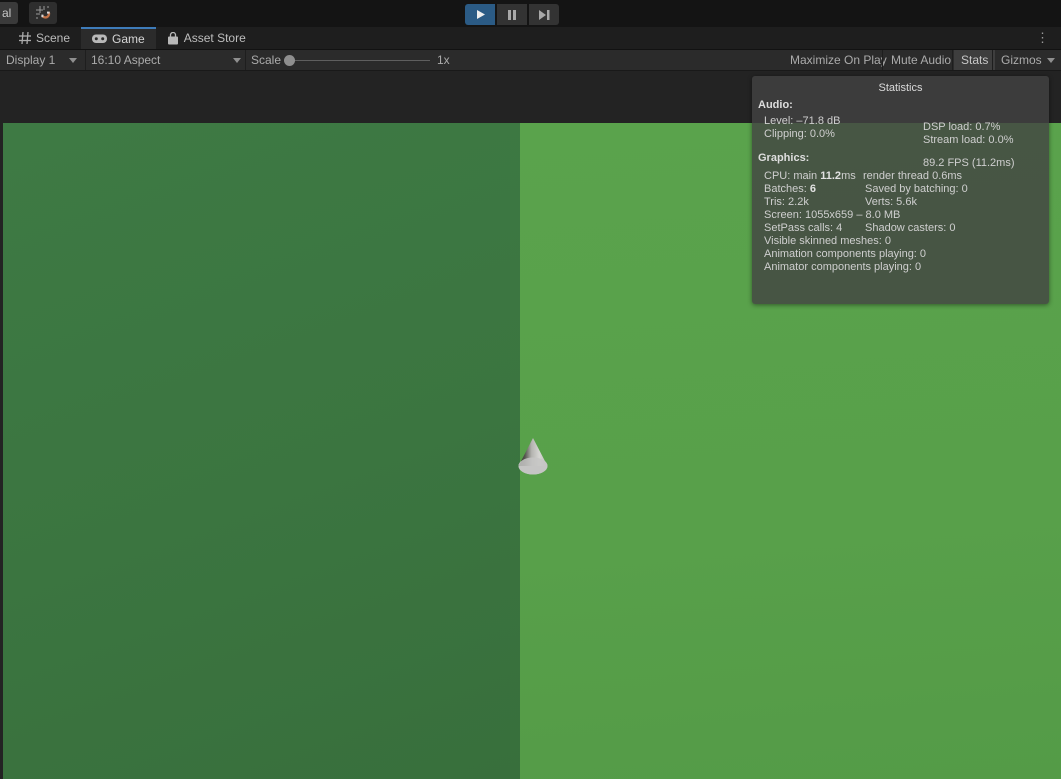 Image resolution: width=1061 pixels, height=779 pixels. What do you see at coordinates (1027, 60) in the screenshot?
I see `gizmos-dropdown-button: Gizmos` at bounding box center [1027, 60].